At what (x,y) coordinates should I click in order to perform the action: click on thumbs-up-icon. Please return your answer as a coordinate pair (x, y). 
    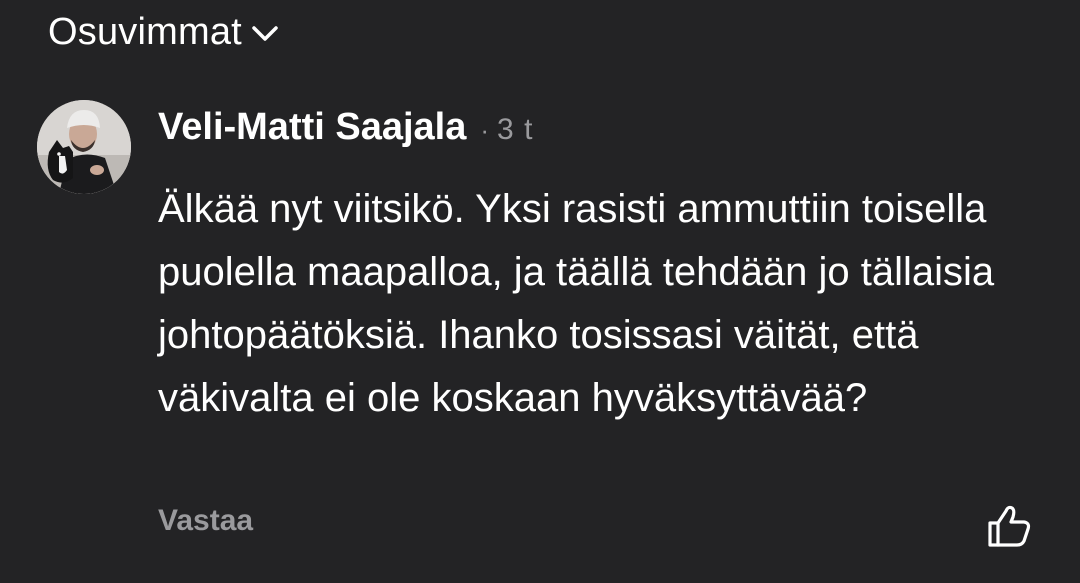
    Looking at the image, I should click on (1009, 526).